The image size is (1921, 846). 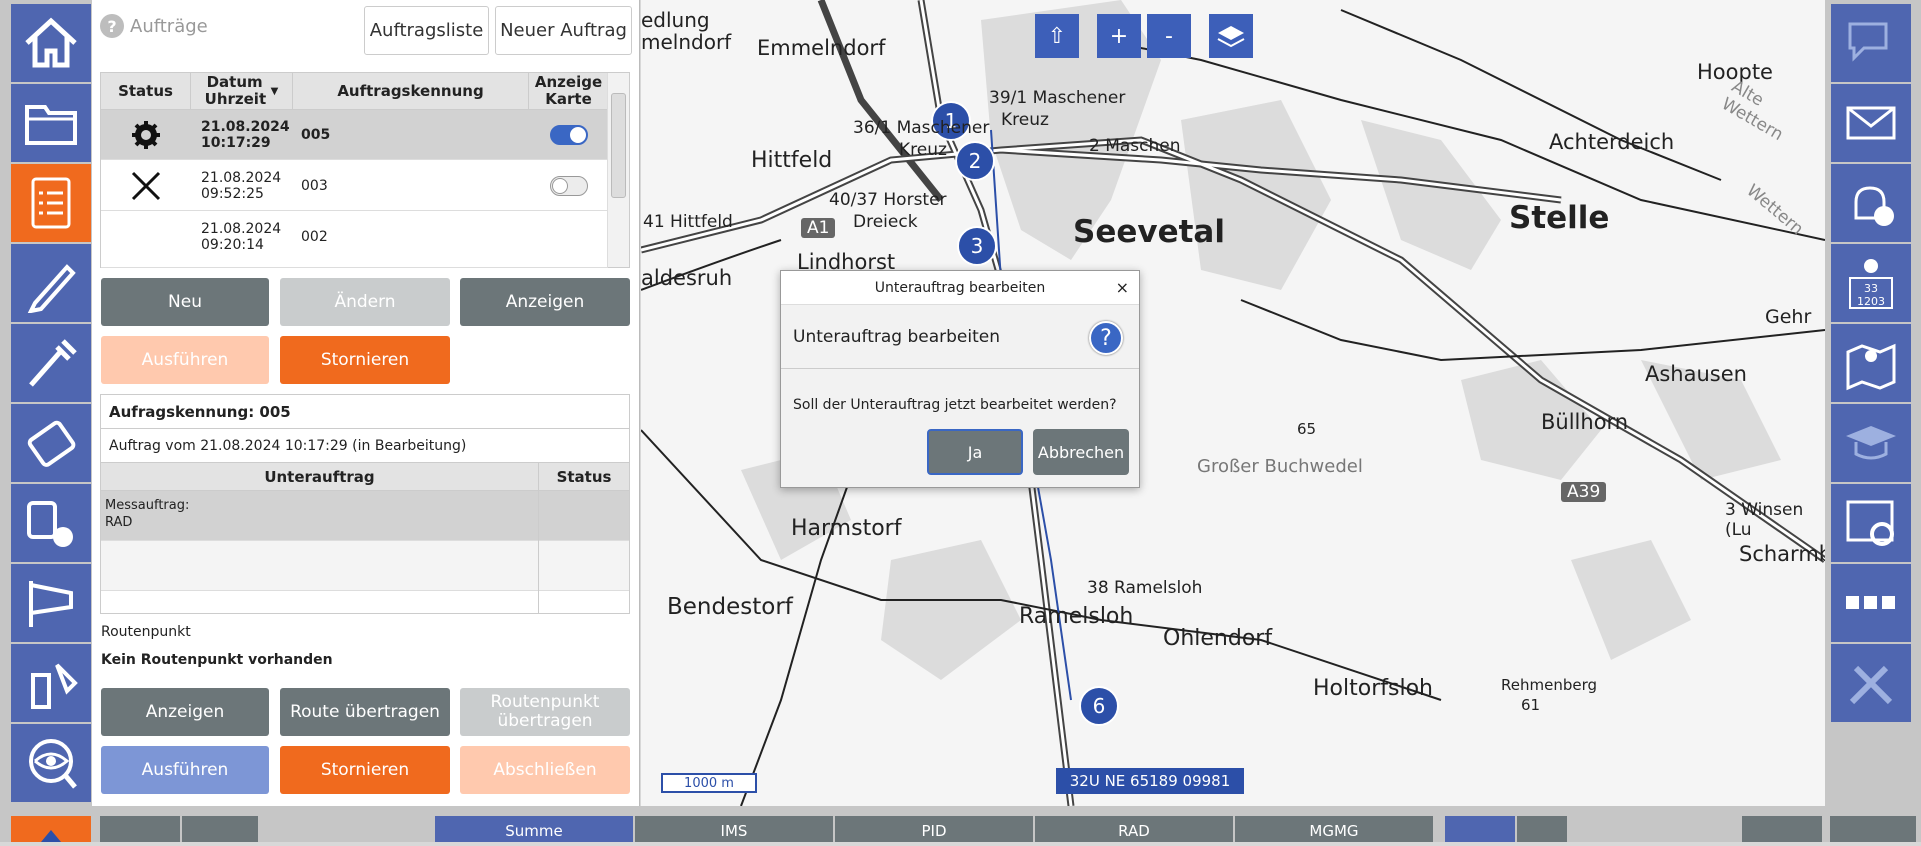 I want to click on map-label: Seevetal, so click(x=1149, y=232).